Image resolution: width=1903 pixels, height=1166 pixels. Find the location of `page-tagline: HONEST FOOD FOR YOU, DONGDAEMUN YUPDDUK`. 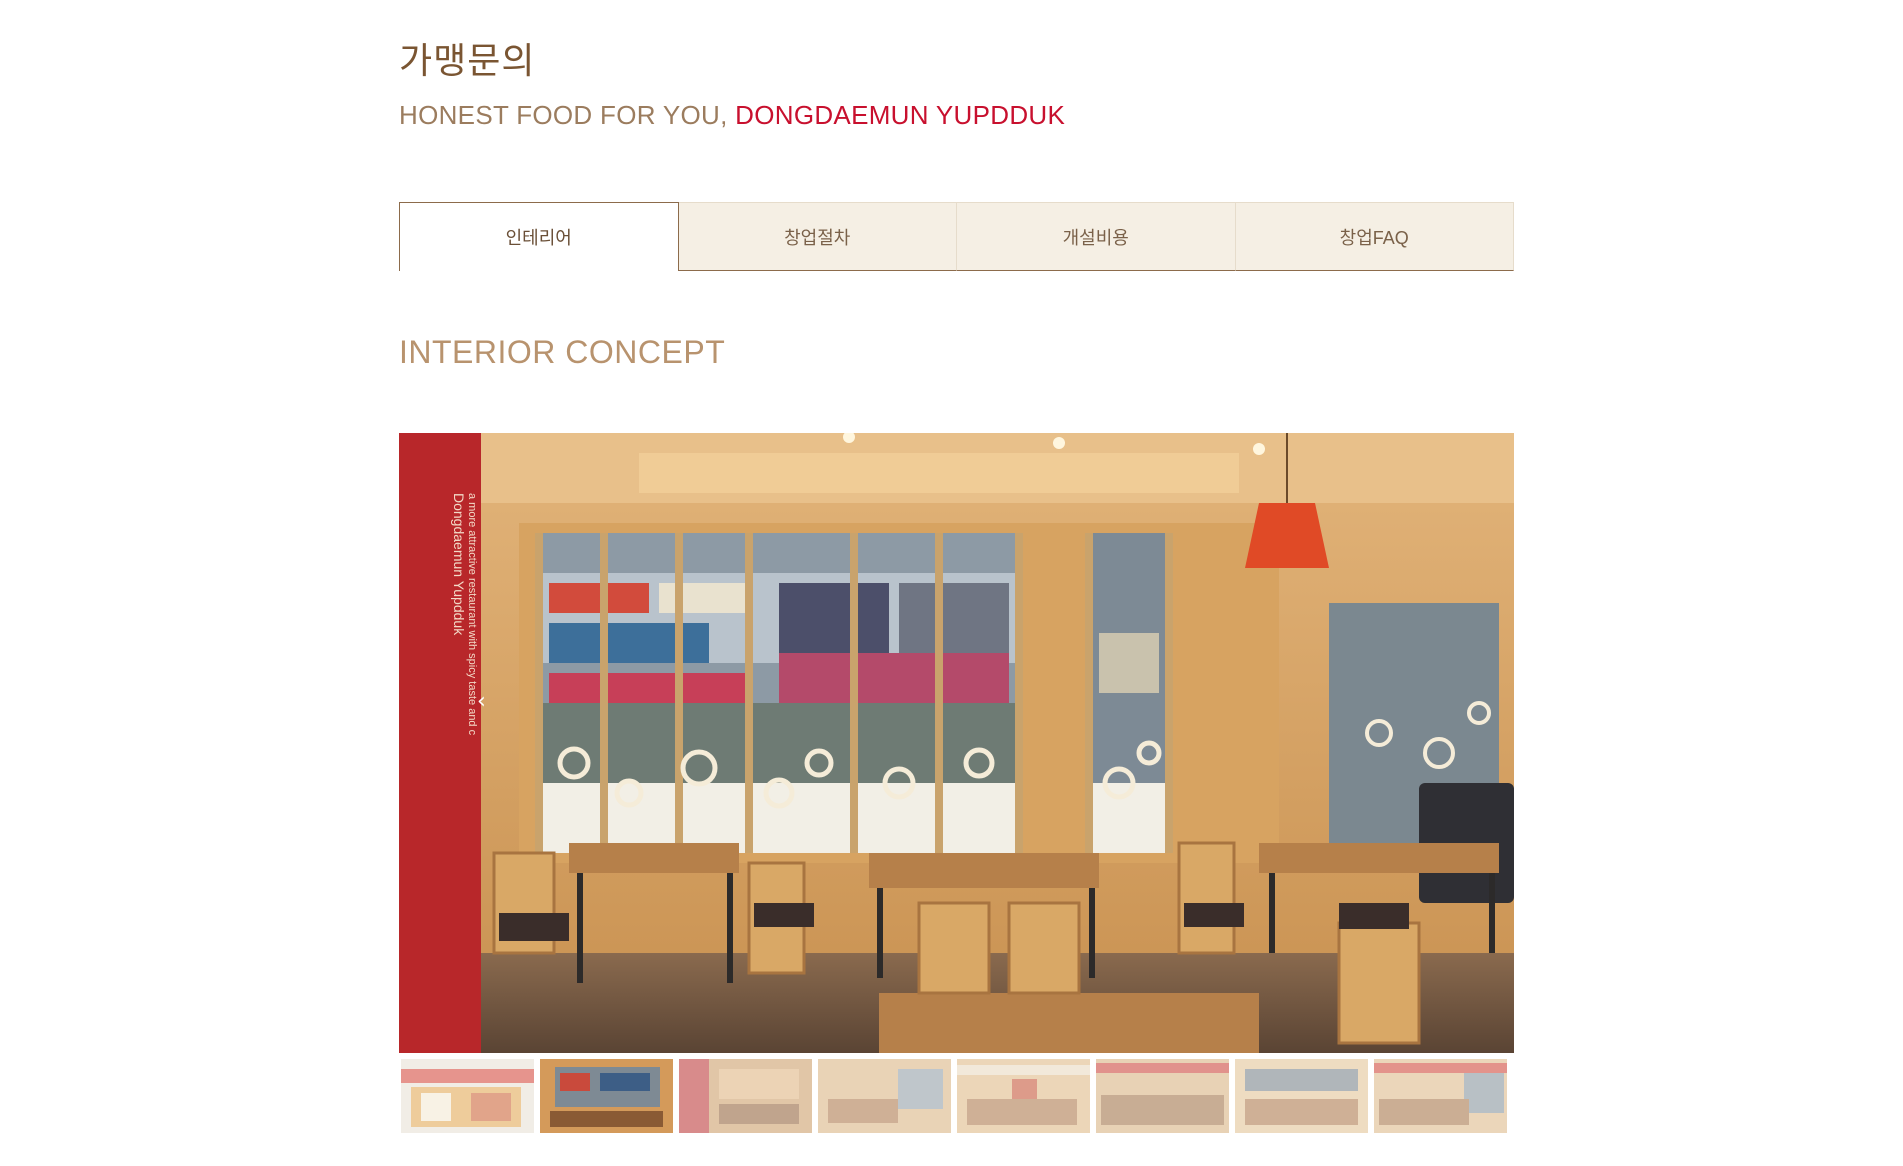

page-tagline: HONEST FOOD FOR YOU, DONGDAEMUN YUPDDUK is located at coordinates (732, 115).